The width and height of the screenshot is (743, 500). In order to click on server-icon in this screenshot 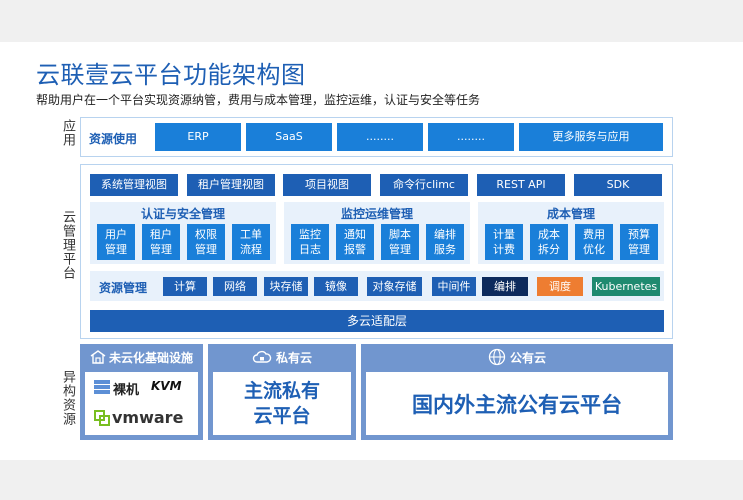, I will do `click(102, 387)`.